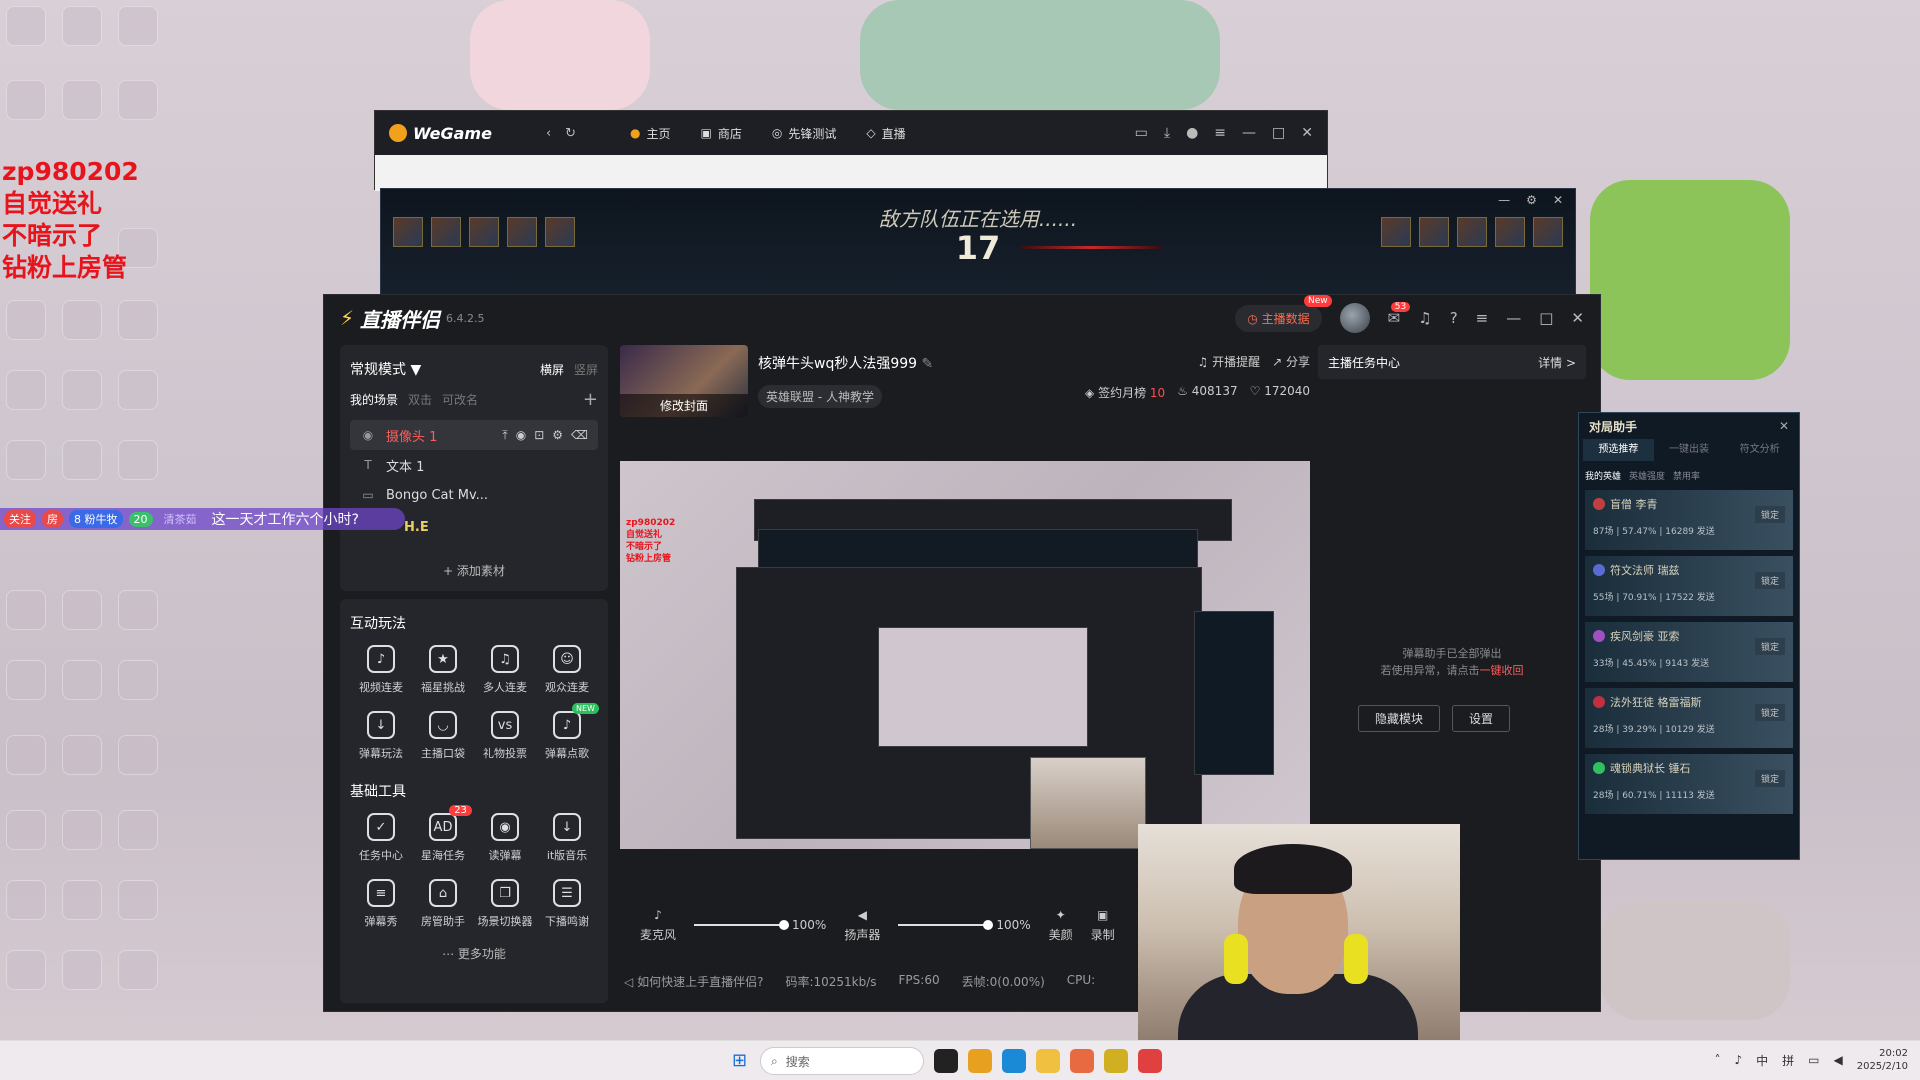 Image resolution: width=1920 pixels, height=1080 pixels. What do you see at coordinates (557, 435) in the screenshot?
I see `gear-icon: ⚙` at bounding box center [557, 435].